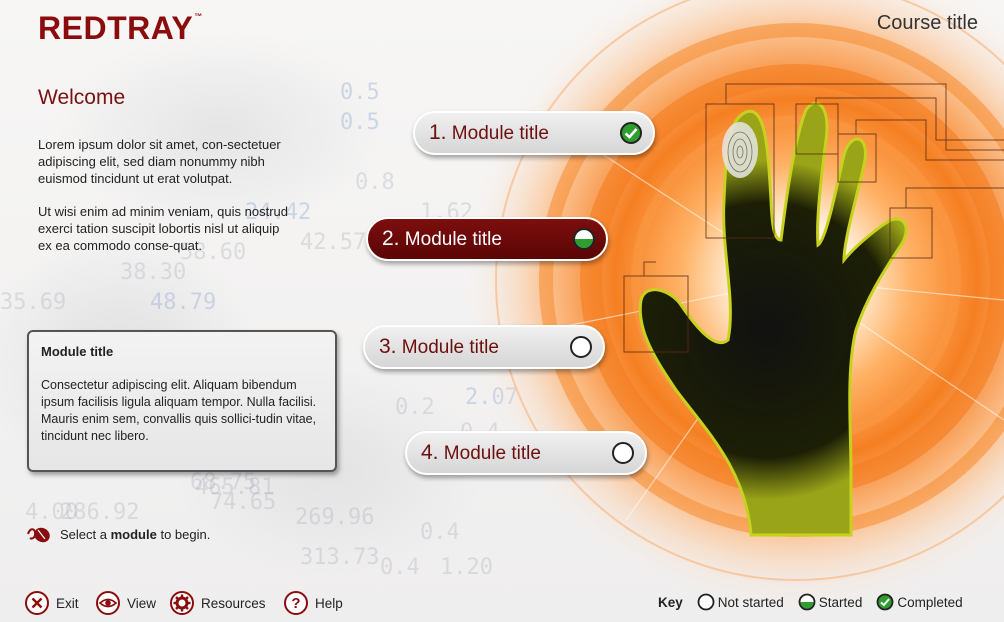  I want to click on select-module-hint: Select a module to begin., so click(118, 534).